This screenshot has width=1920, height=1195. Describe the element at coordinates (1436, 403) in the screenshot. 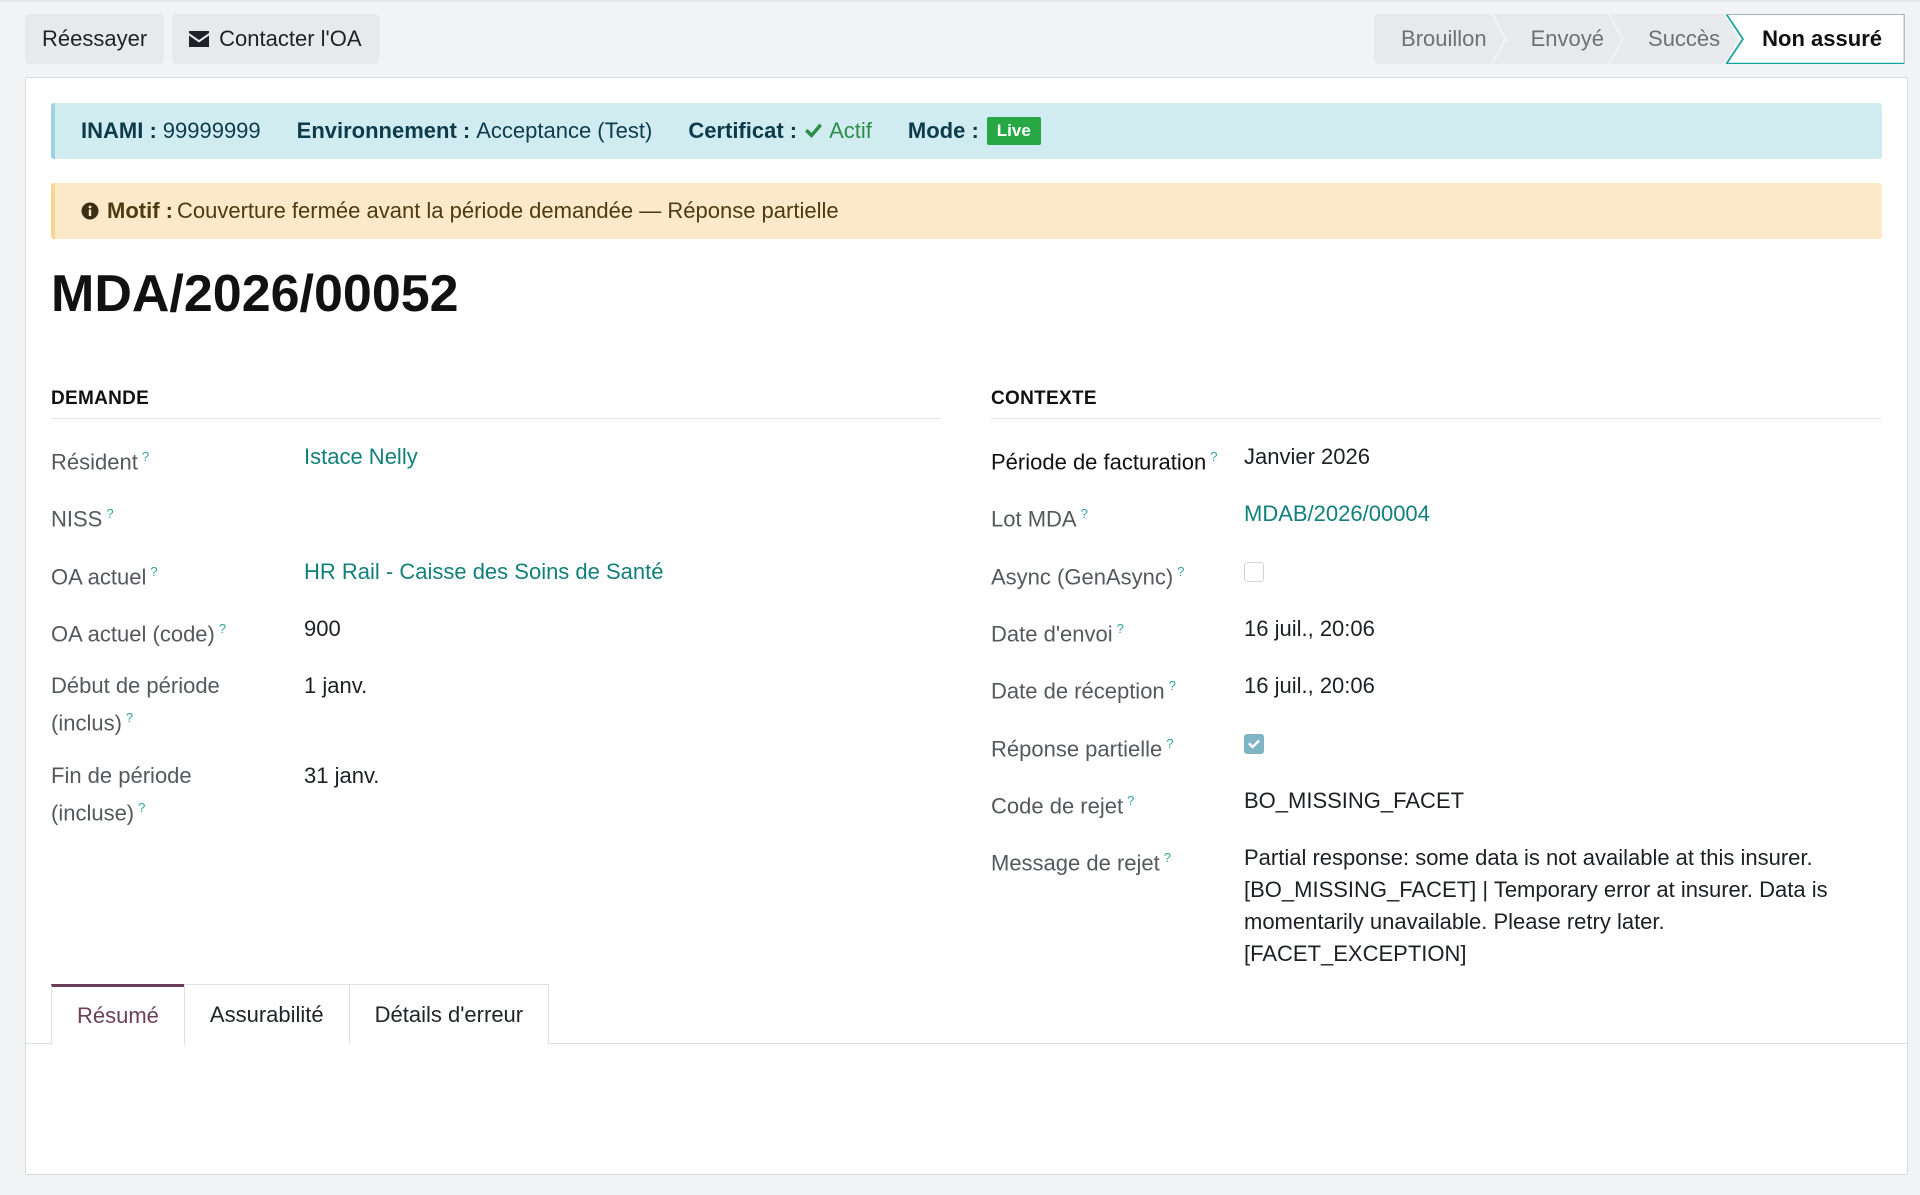

I see `contexte-title: CONTEXTE` at that location.